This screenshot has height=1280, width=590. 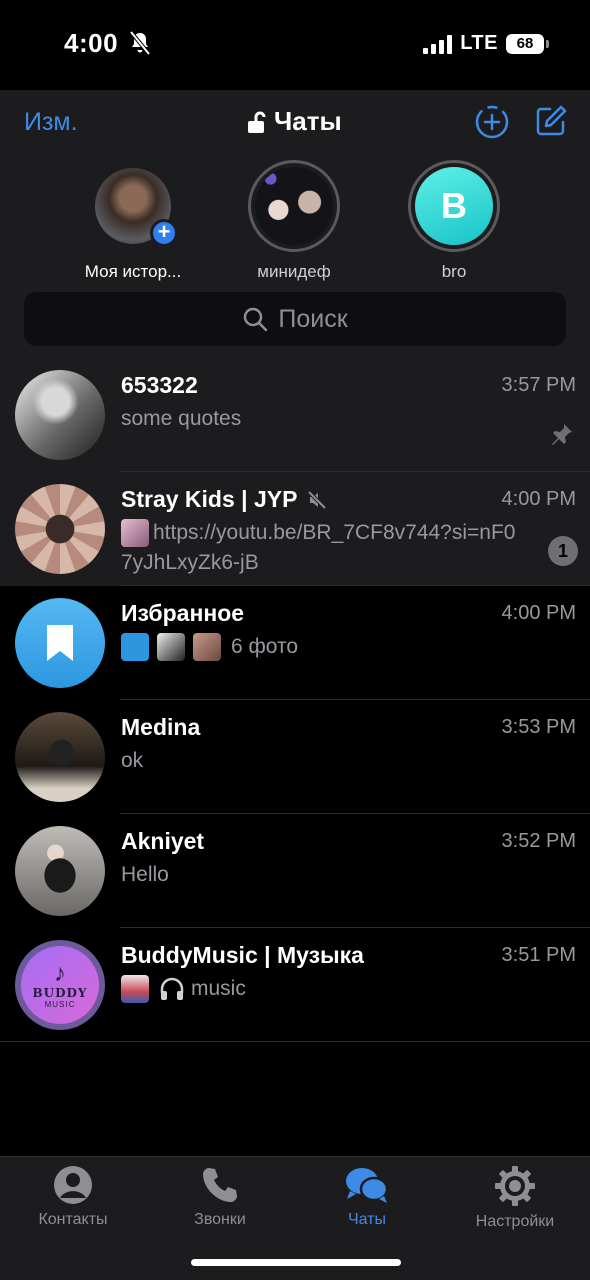 I want to click on bell-off-icon, so click(x=140, y=43).